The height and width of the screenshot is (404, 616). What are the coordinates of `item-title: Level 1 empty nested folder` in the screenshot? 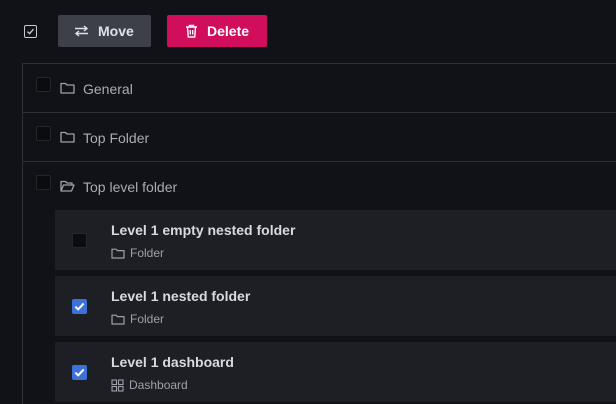 It's located at (203, 230).